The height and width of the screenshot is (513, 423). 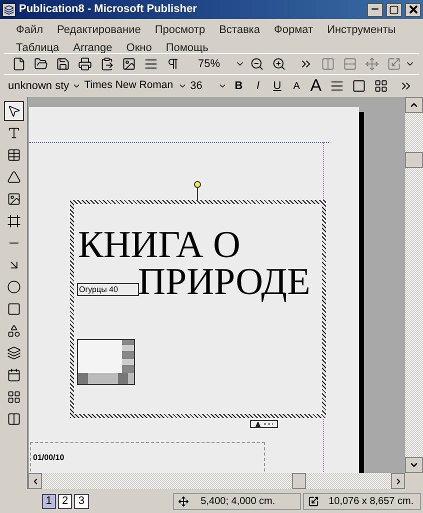 I want to click on format-button: B, so click(x=238, y=86).